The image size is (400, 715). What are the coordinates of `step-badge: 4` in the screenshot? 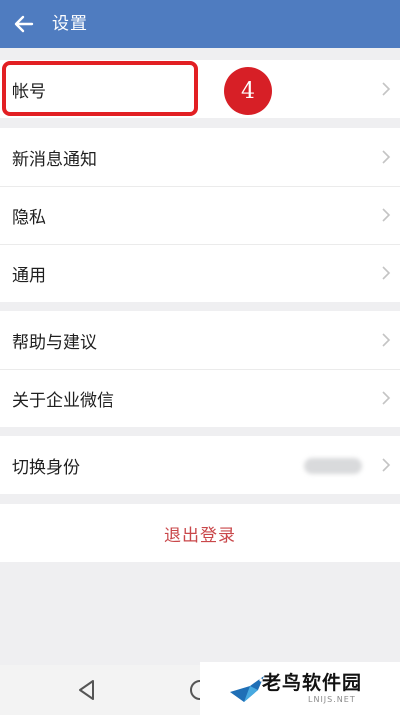 It's located at (248, 91).